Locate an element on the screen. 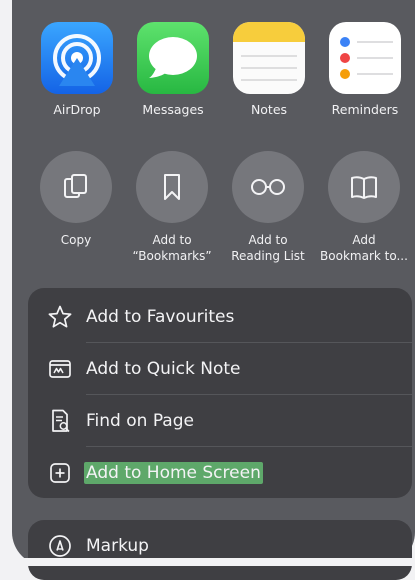 The height and width of the screenshot is (580, 415). notes-icon is located at coordinates (269, 58).